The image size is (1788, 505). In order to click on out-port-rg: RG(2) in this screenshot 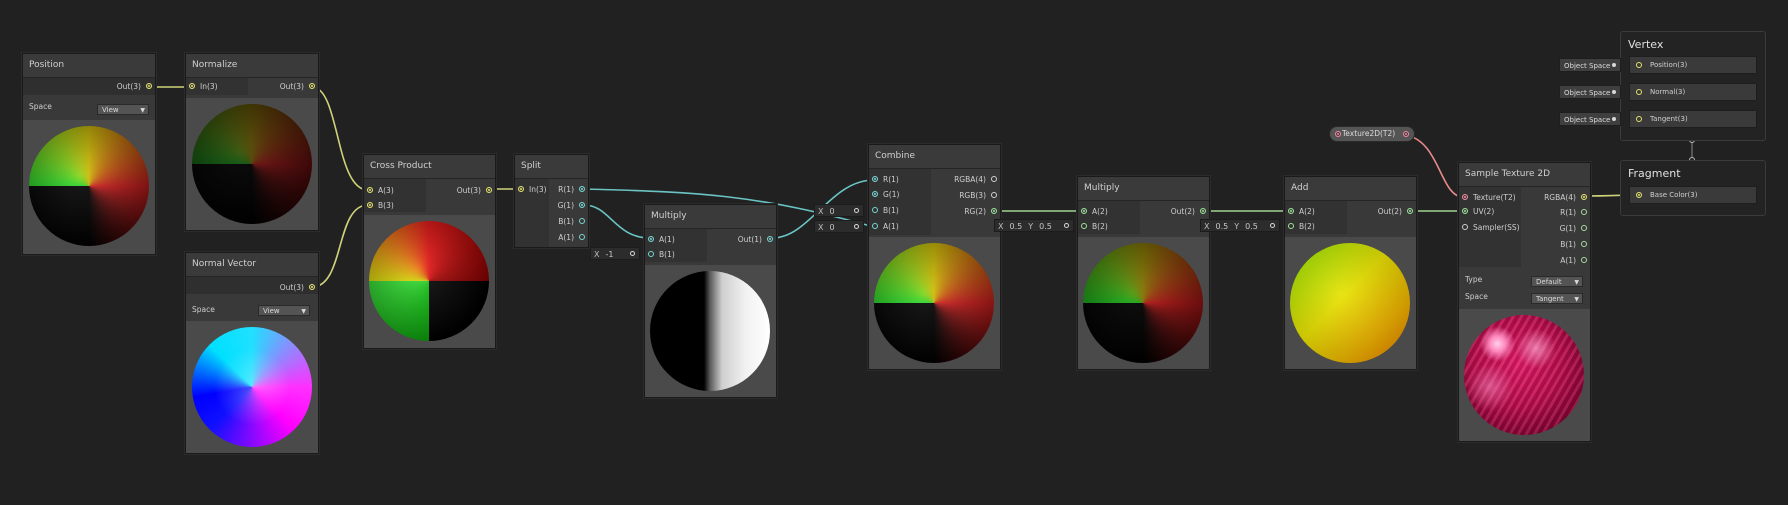, I will do `click(982, 212)`.